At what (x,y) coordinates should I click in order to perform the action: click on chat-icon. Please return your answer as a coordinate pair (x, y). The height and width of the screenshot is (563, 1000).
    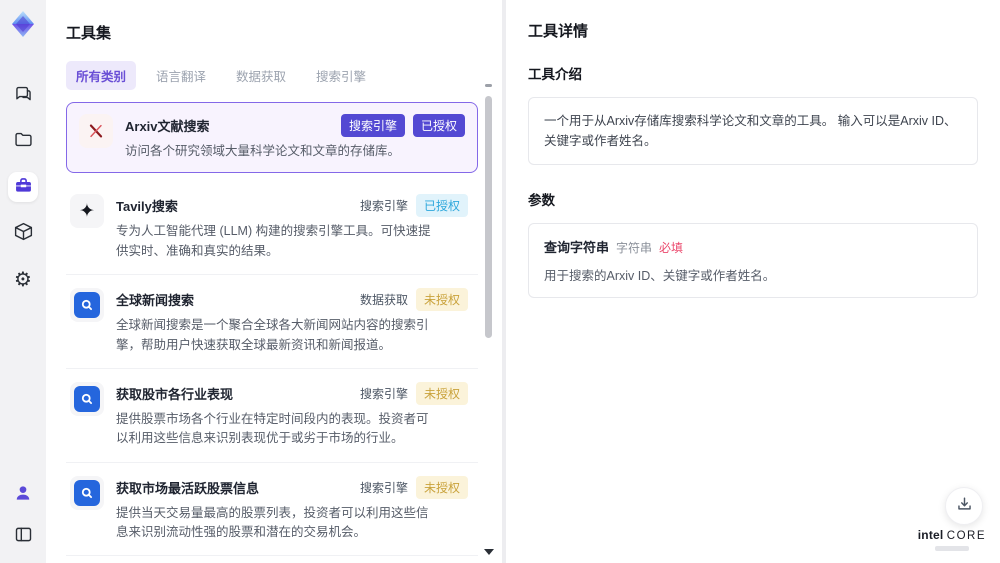
    Looking at the image, I should click on (23, 95).